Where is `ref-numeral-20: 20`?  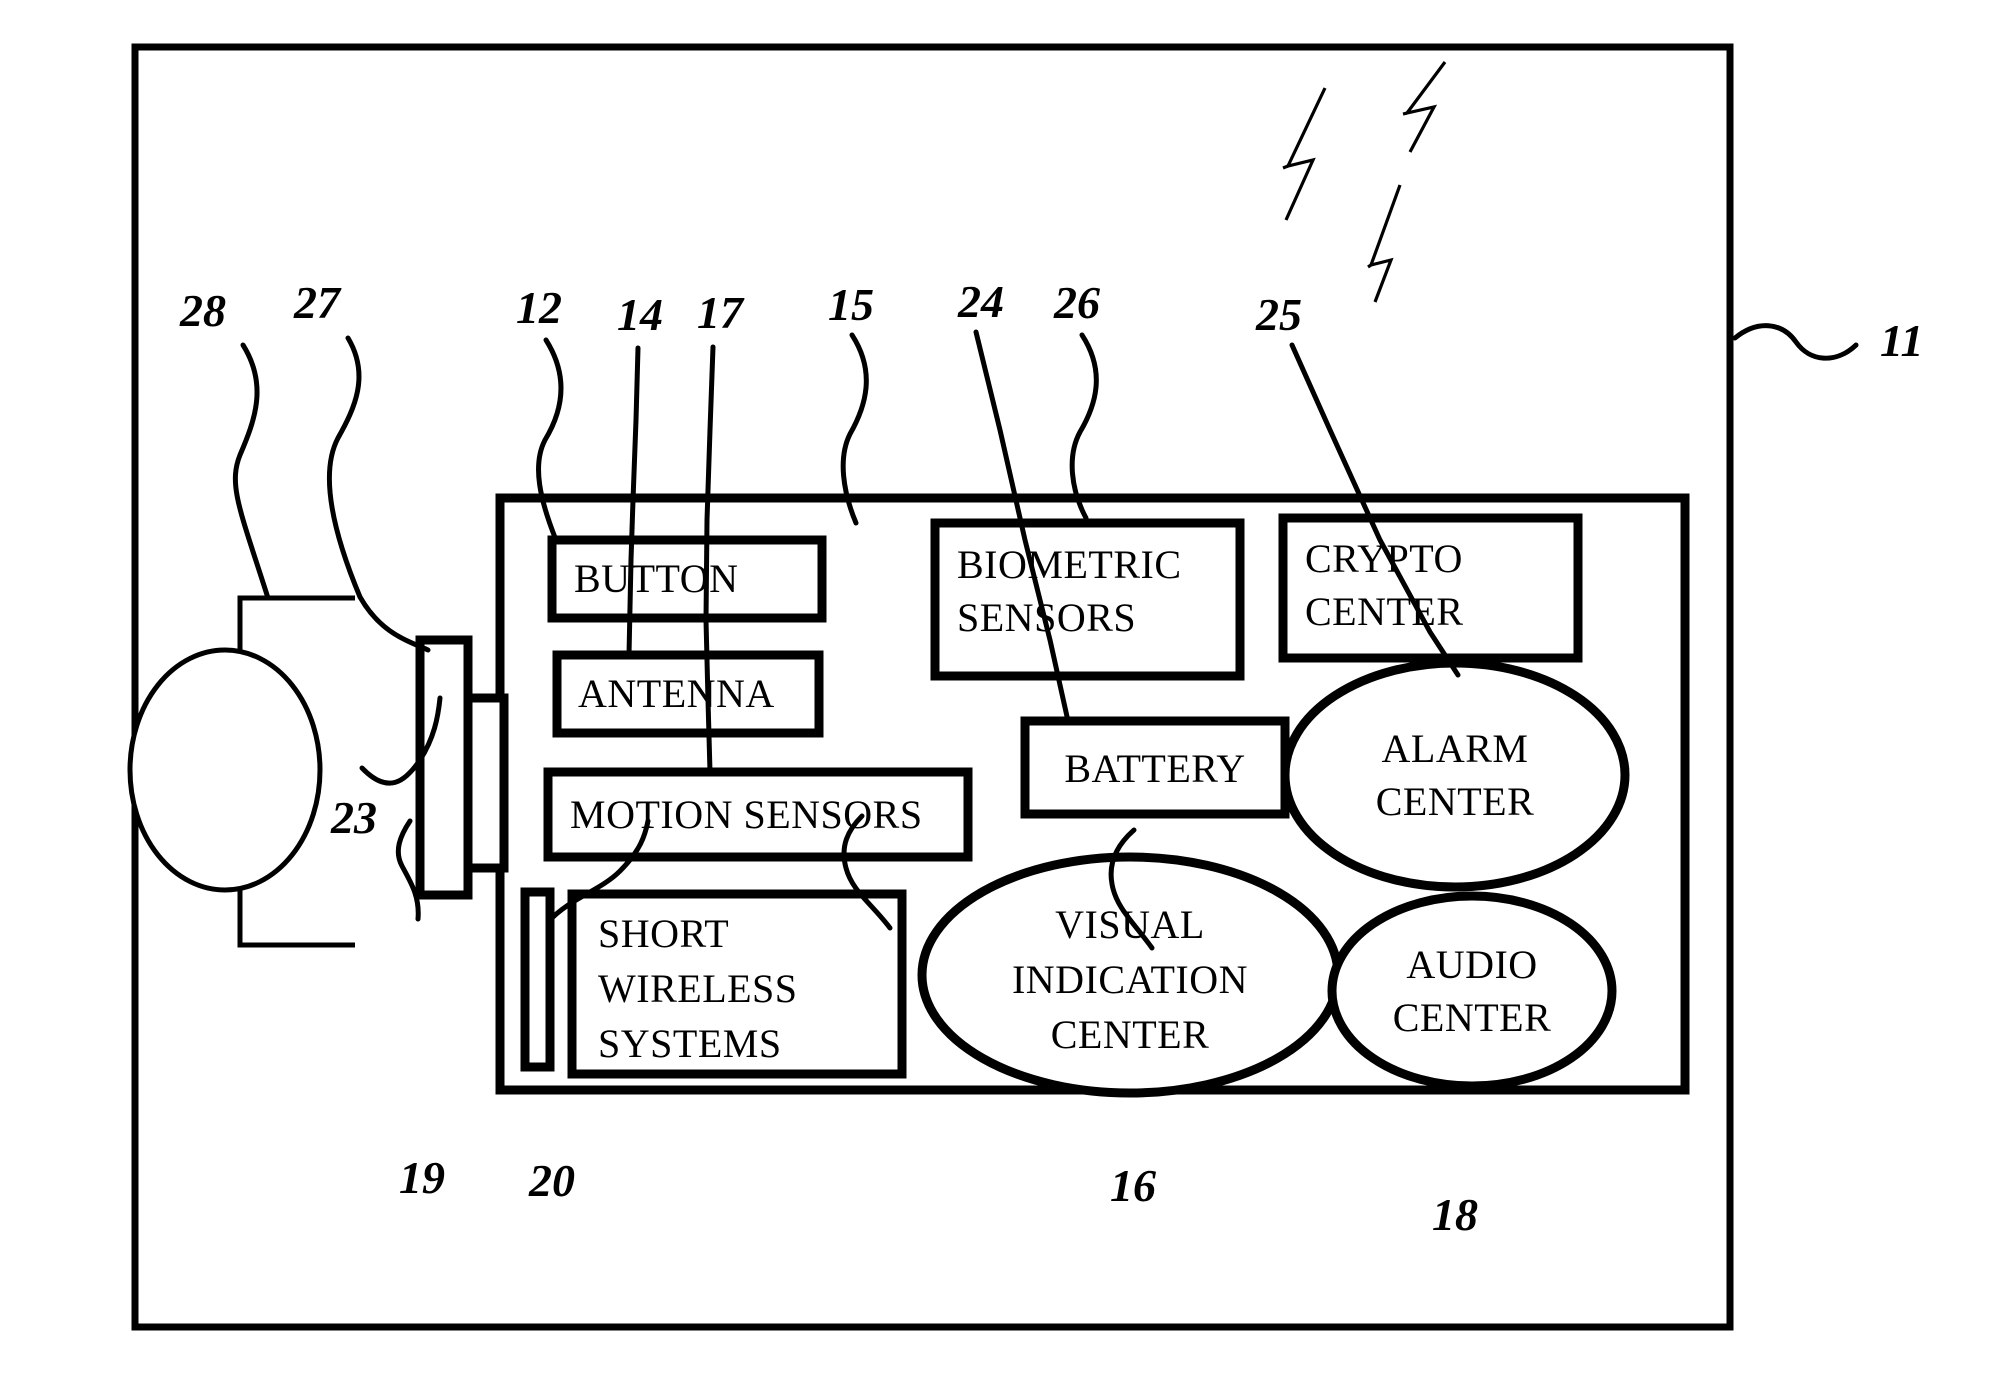
ref-numeral-20: 20 is located at coordinates (552, 1180).